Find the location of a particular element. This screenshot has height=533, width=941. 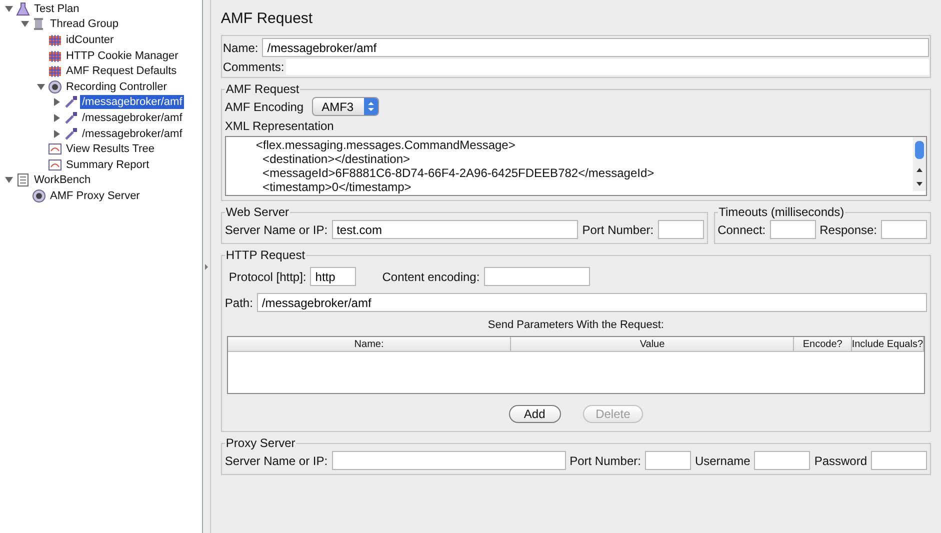

scrollbar-icon is located at coordinates (919, 164).